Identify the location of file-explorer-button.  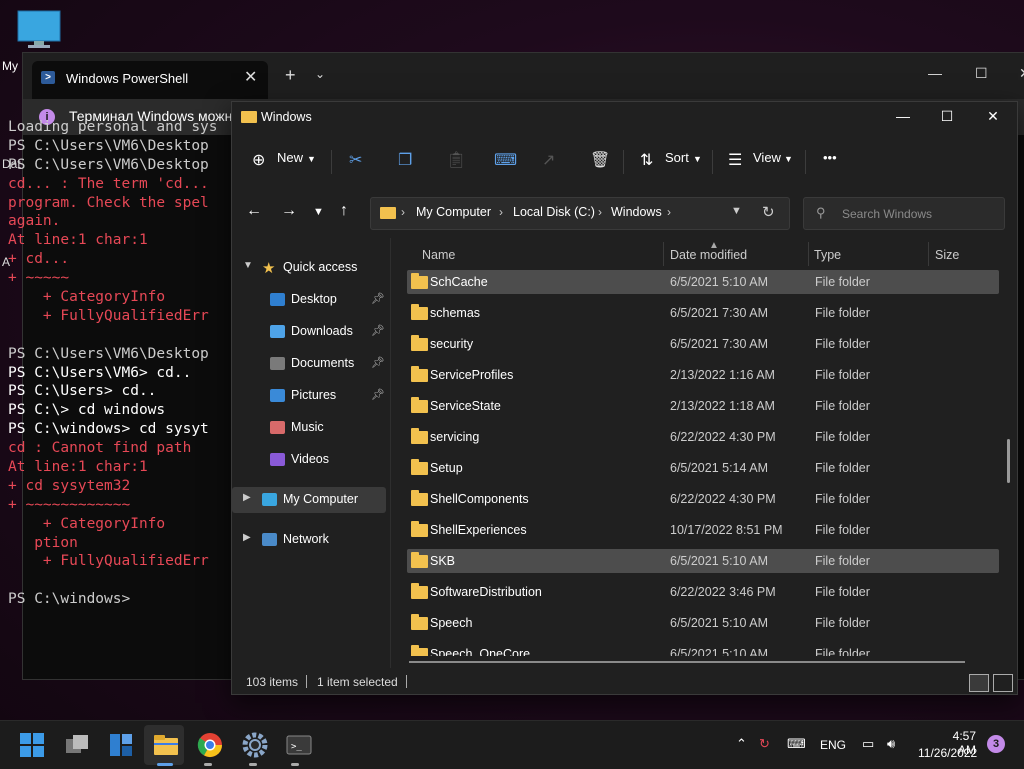
(166, 745).